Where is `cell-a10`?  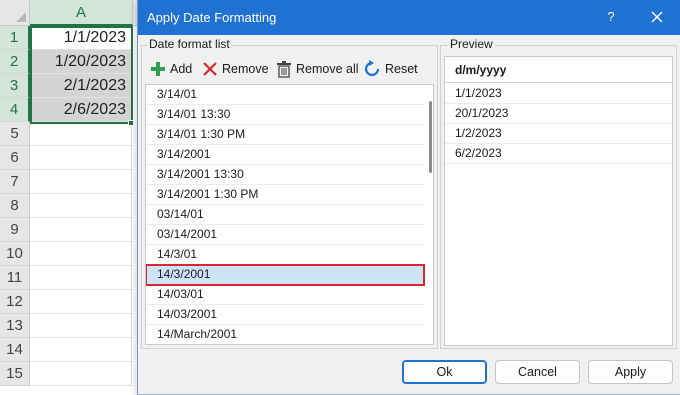 cell-a10 is located at coordinates (81, 254).